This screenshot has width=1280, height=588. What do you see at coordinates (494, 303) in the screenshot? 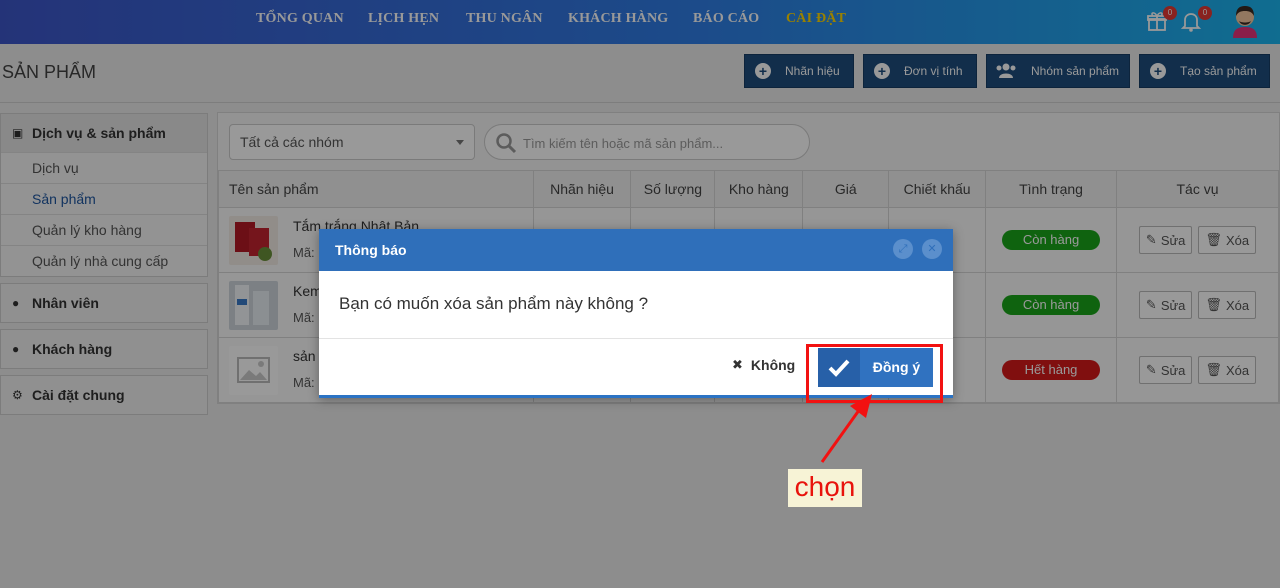
I see `dialog-message: Bạn có muốn xóa sản phẩm này không ?` at bounding box center [494, 303].